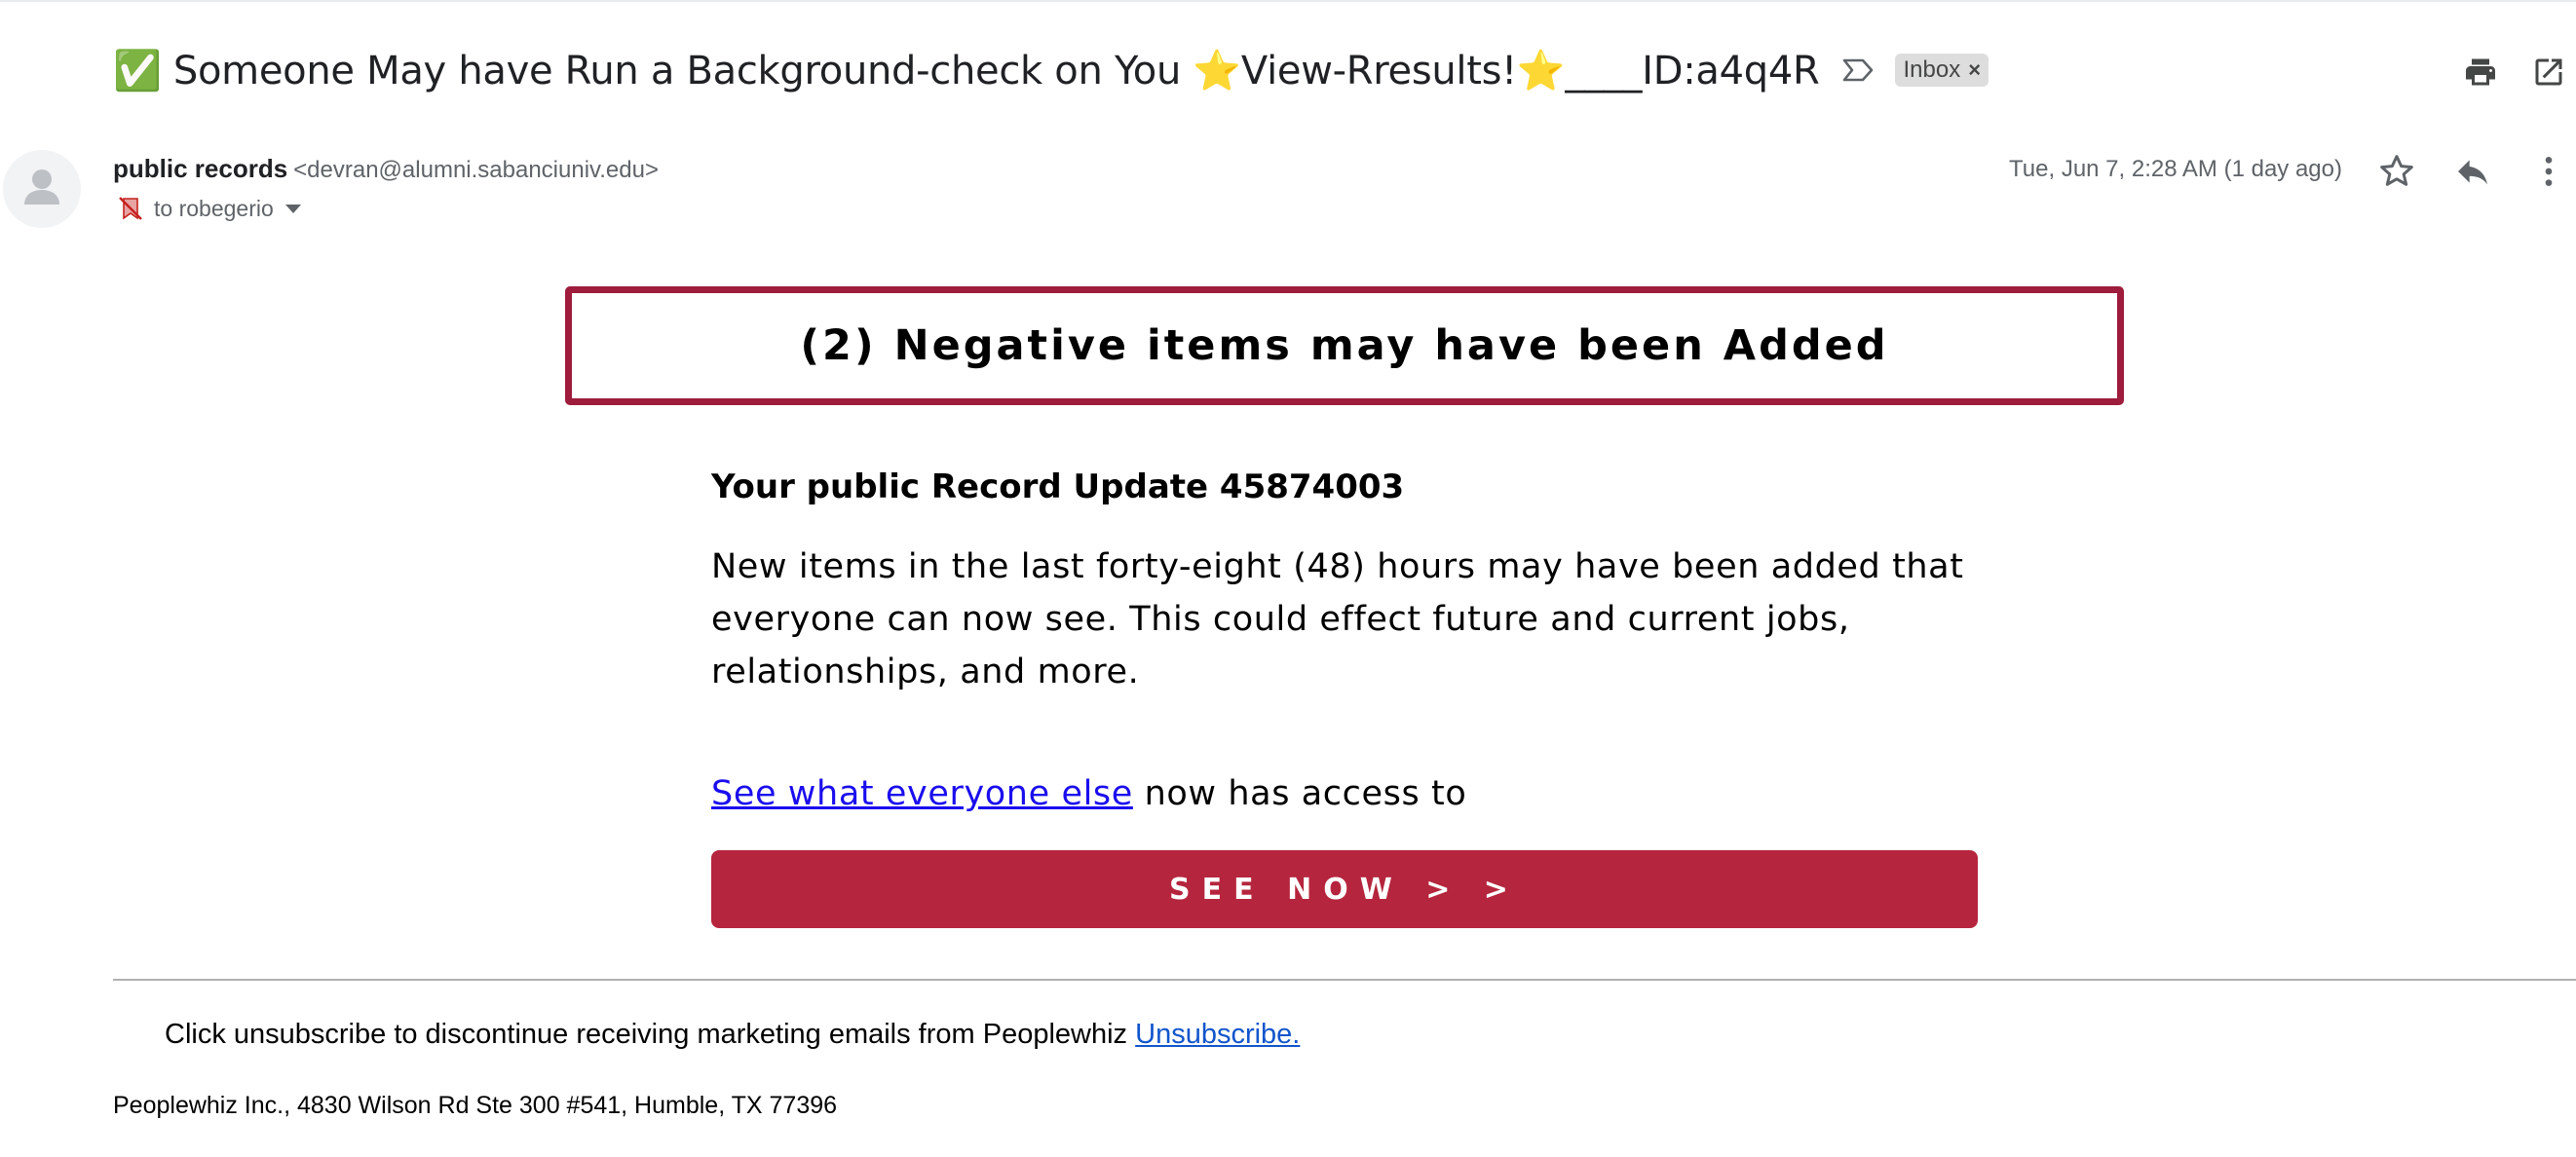 This screenshot has height=1157, width=2576. What do you see at coordinates (1344, 980) in the screenshot?
I see `footer-divider` at bounding box center [1344, 980].